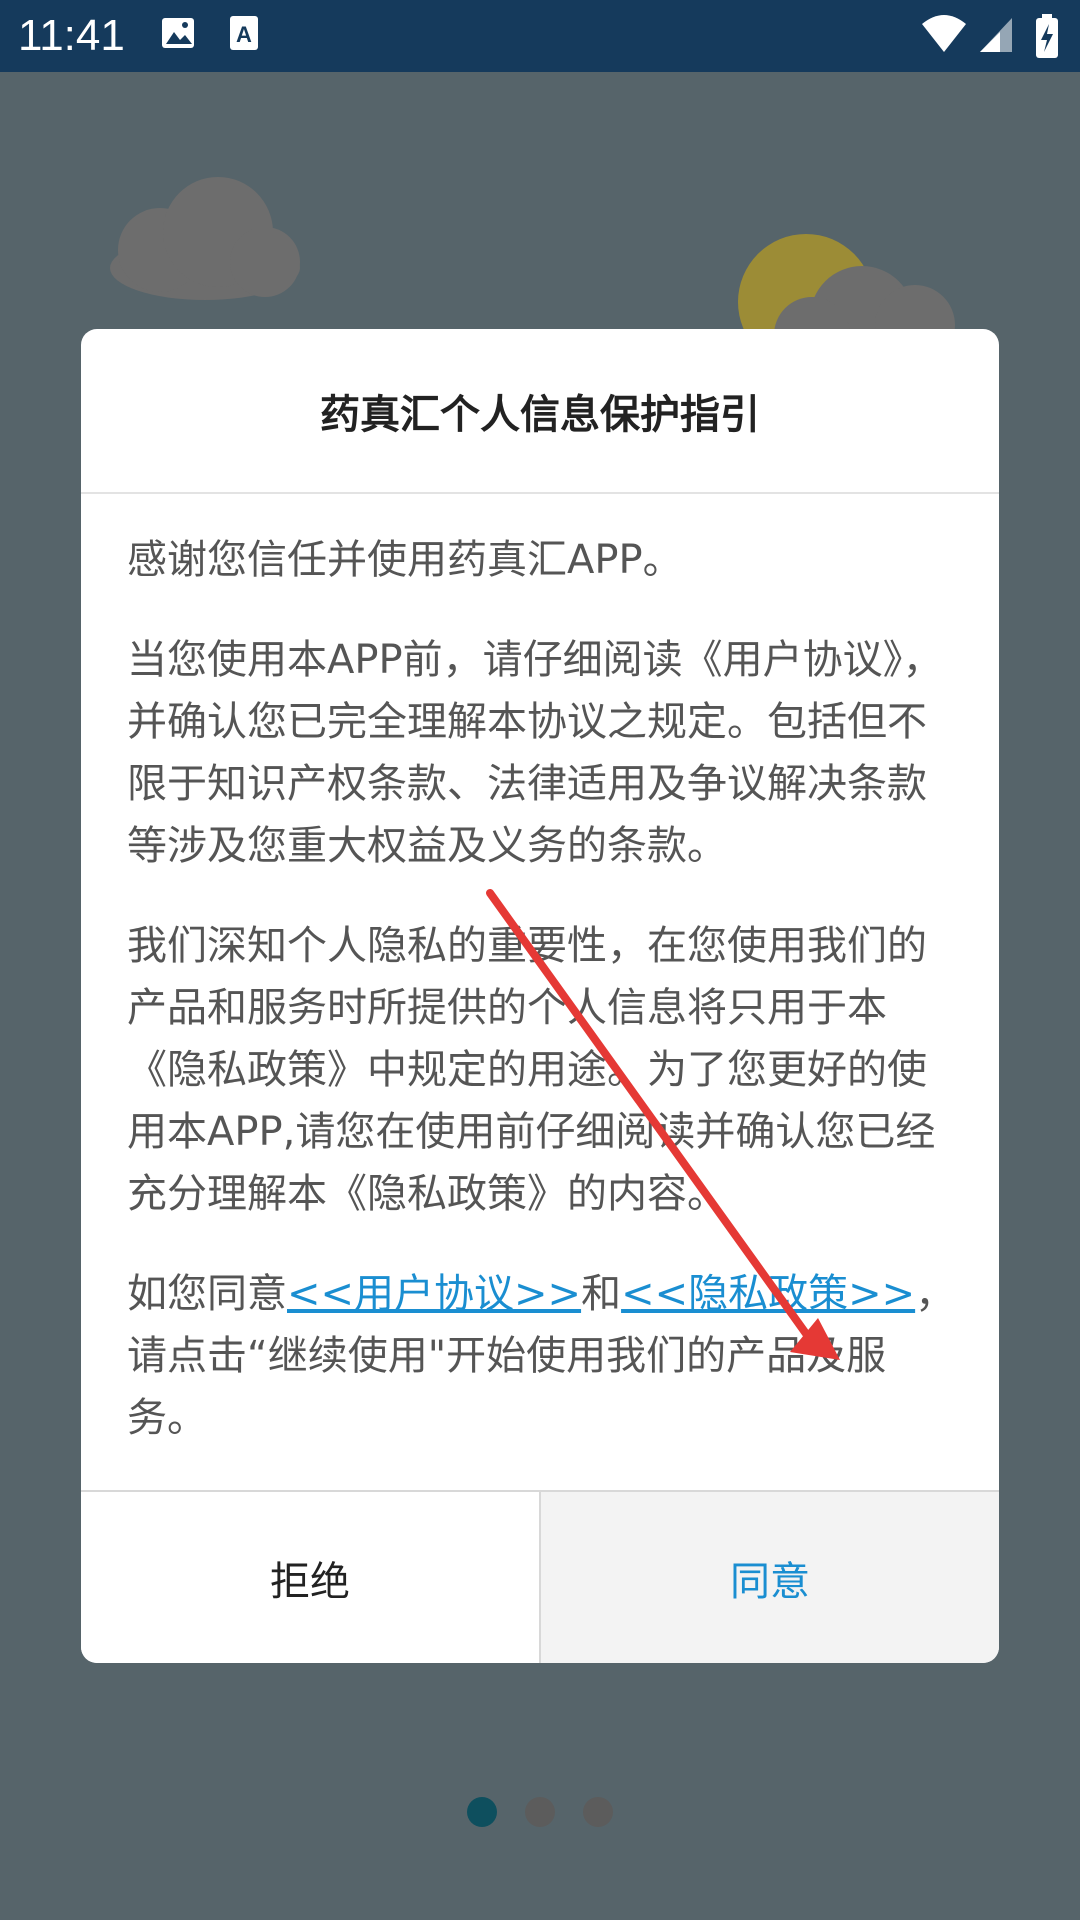 The width and height of the screenshot is (1080, 1920). I want to click on status-bar: 11:41 A, so click(540, 36).